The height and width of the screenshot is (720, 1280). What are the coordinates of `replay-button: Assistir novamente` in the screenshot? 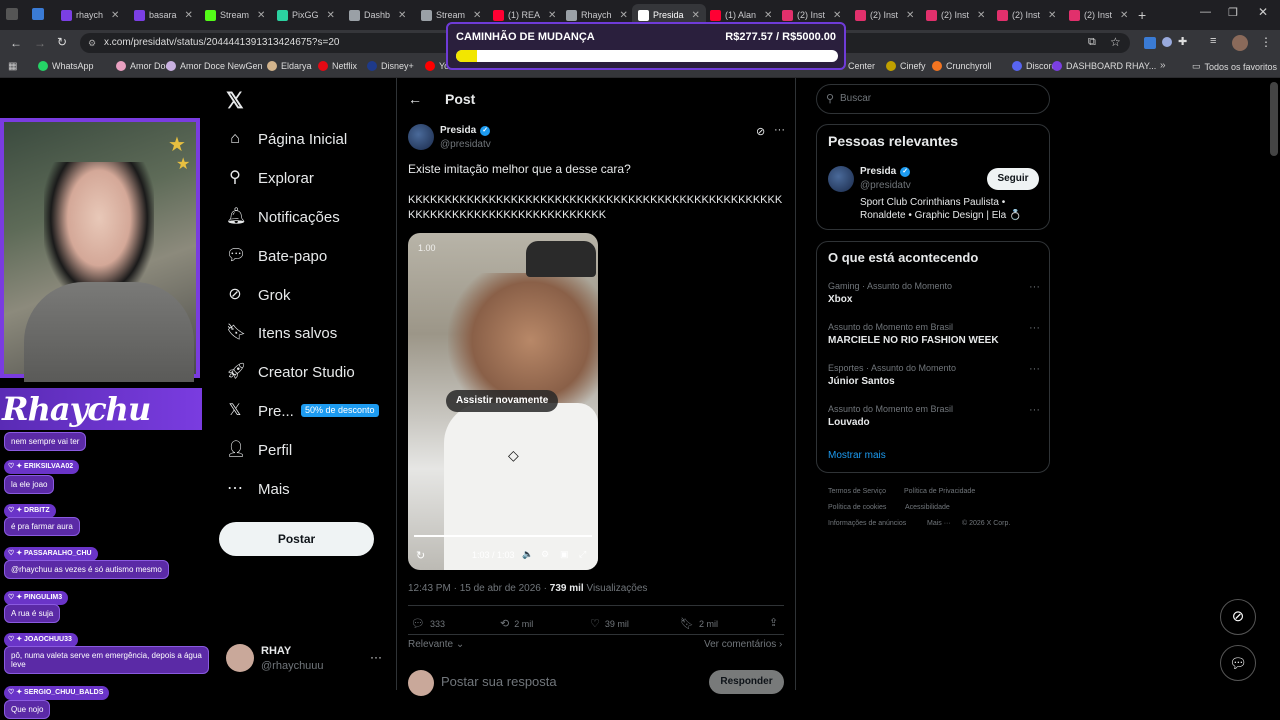 It's located at (502, 401).